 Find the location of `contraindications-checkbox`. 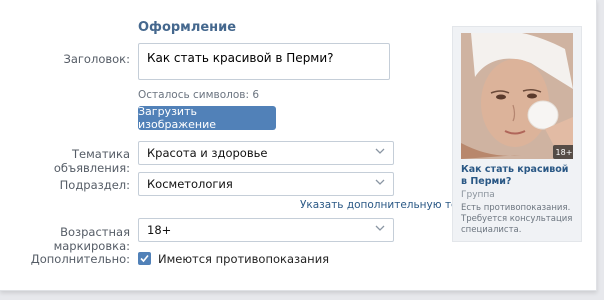

contraindications-checkbox is located at coordinates (144, 258).